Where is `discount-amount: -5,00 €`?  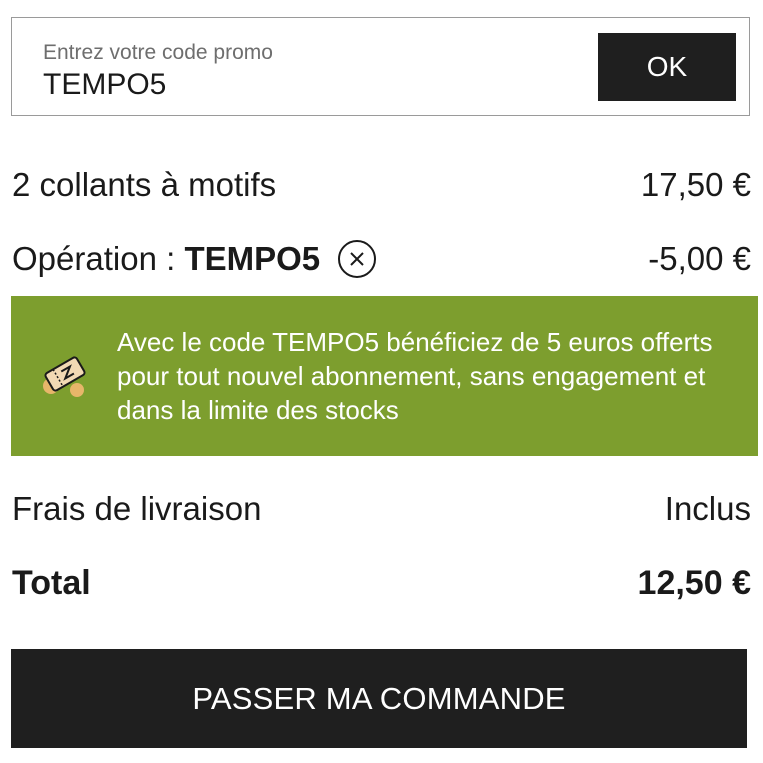 discount-amount: -5,00 € is located at coordinates (699, 258).